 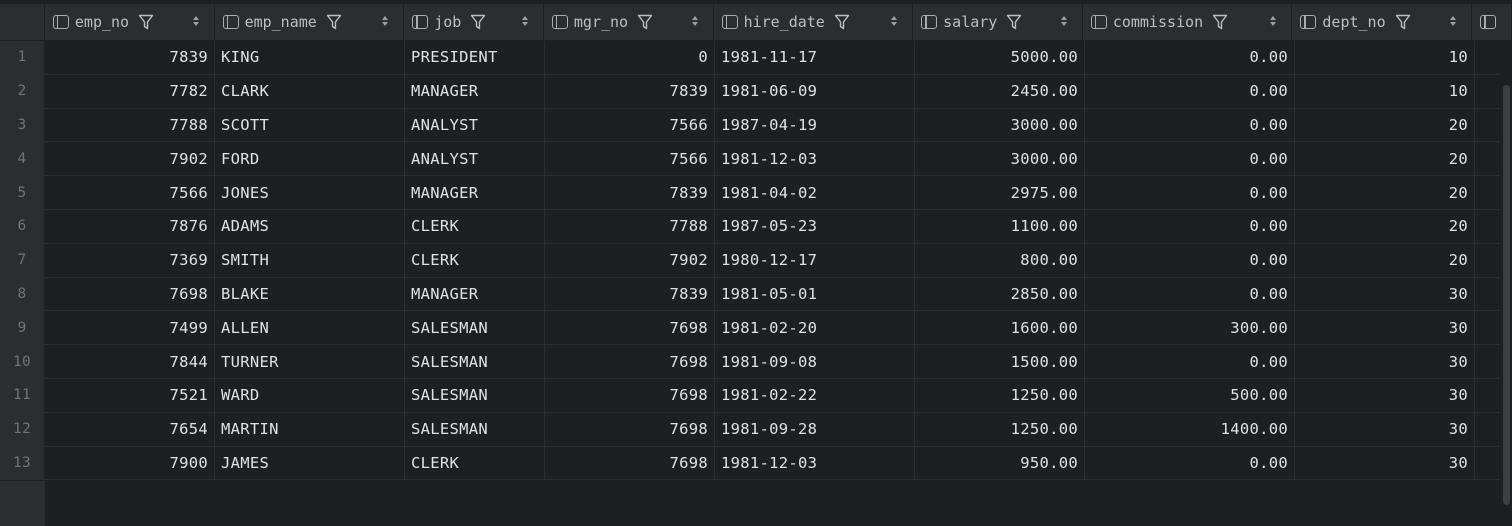 I want to click on column-header-emp_name: emp_name, so click(x=310, y=22).